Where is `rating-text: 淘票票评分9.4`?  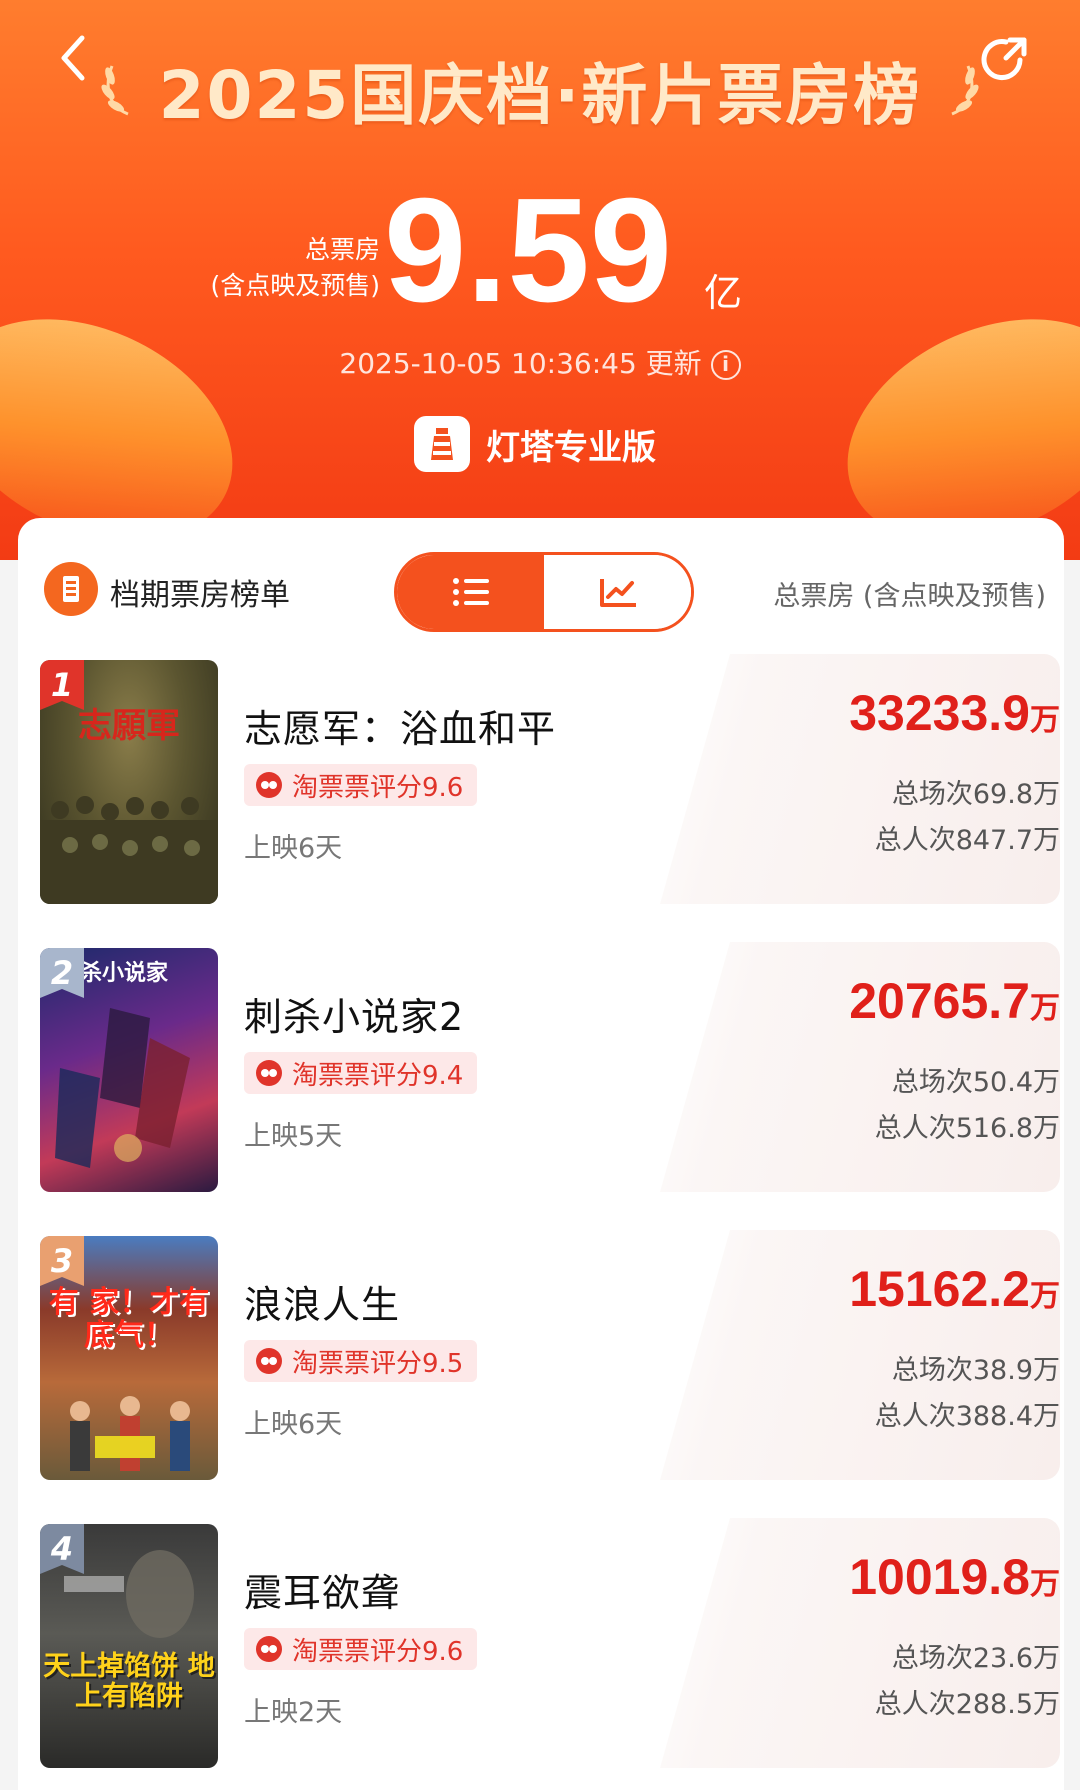 rating-text: 淘票票评分9.4 is located at coordinates (378, 1075).